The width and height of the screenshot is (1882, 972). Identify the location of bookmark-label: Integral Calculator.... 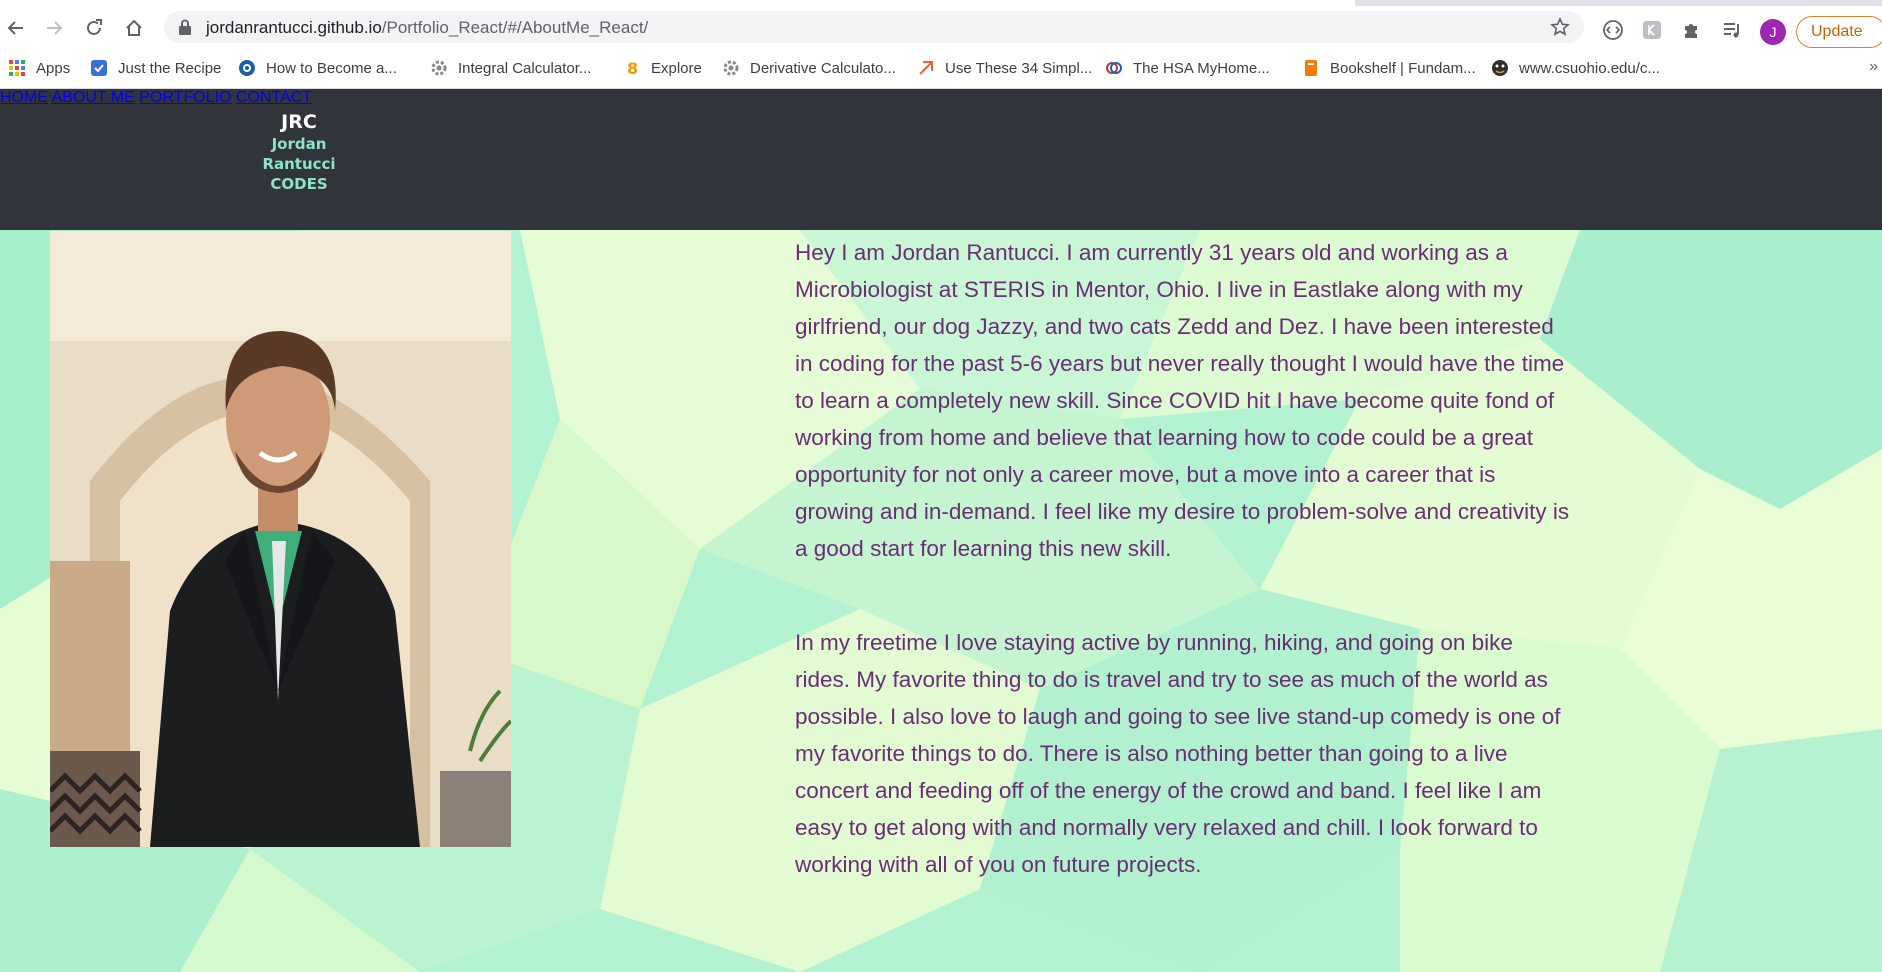
(525, 68).